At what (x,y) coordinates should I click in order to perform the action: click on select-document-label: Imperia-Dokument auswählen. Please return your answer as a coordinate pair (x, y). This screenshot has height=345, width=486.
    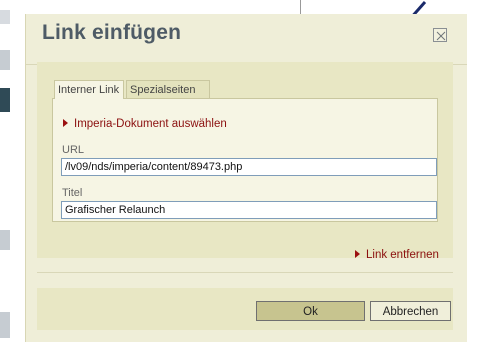
    Looking at the image, I should click on (150, 124).